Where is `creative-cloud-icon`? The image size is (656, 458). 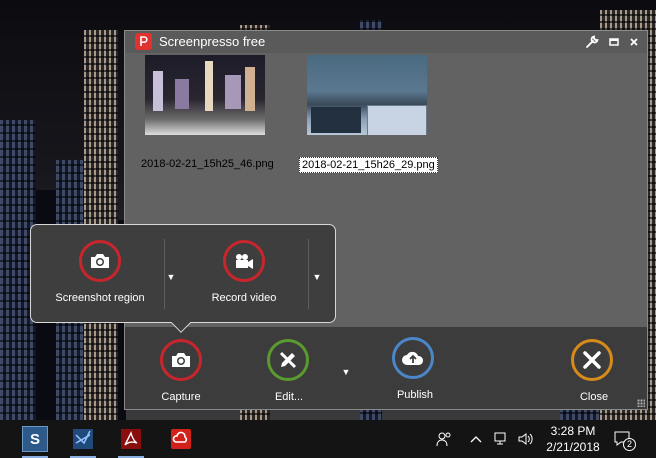 creative-cloud-icon is located at coordinates (181, 439).